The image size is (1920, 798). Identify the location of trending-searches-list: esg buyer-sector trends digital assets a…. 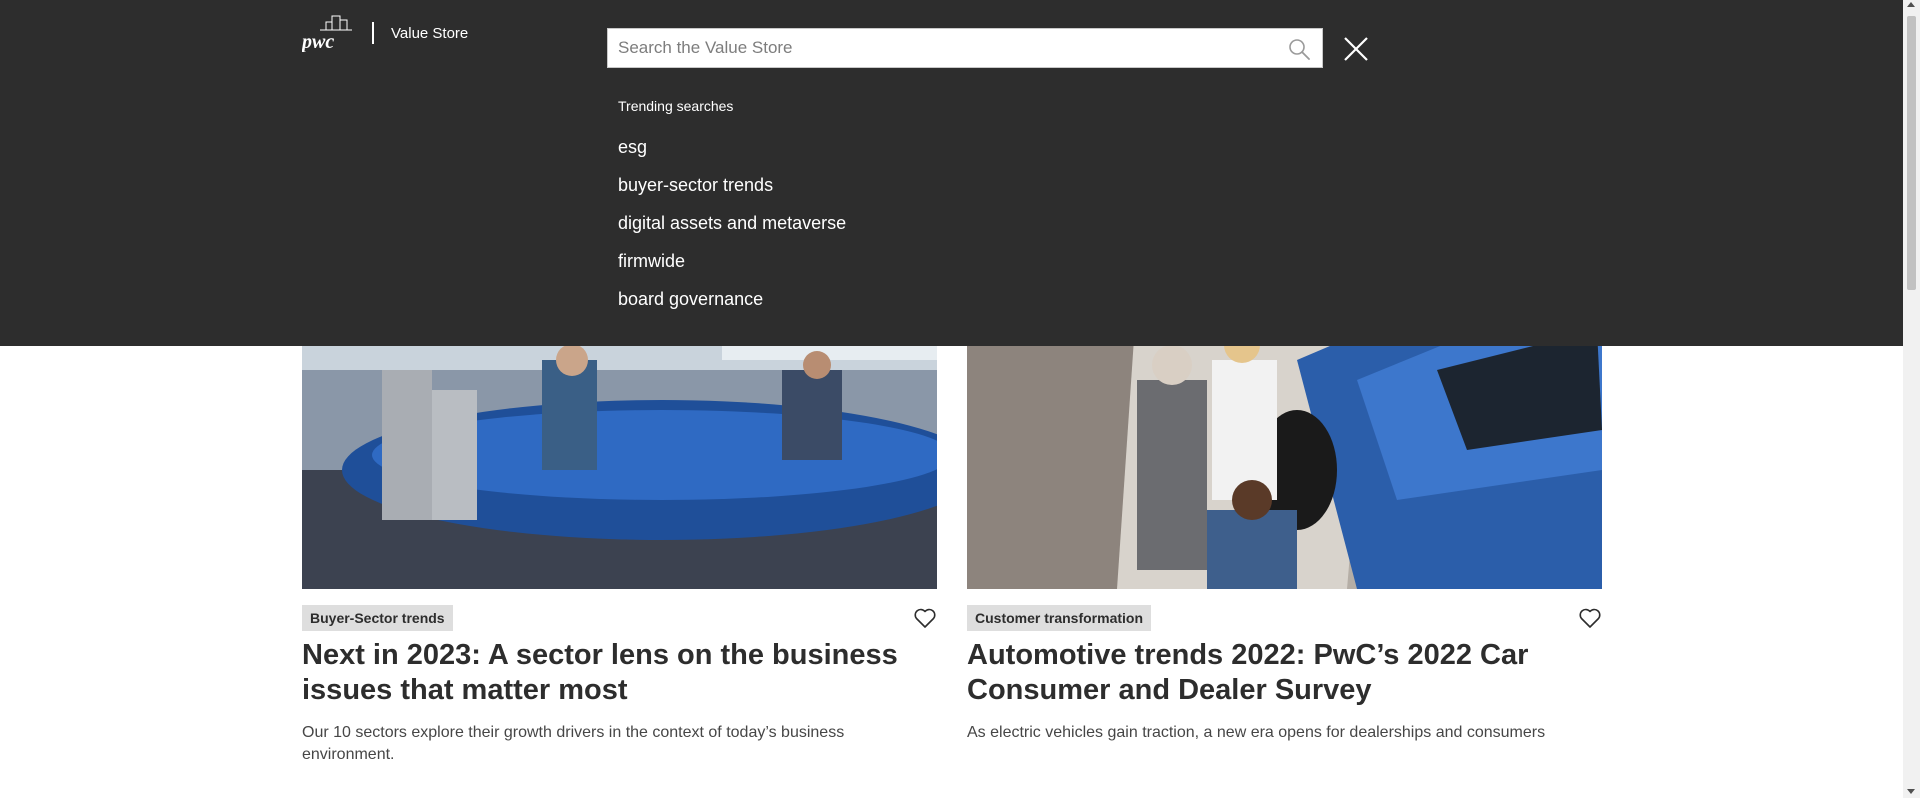
(732, 229).